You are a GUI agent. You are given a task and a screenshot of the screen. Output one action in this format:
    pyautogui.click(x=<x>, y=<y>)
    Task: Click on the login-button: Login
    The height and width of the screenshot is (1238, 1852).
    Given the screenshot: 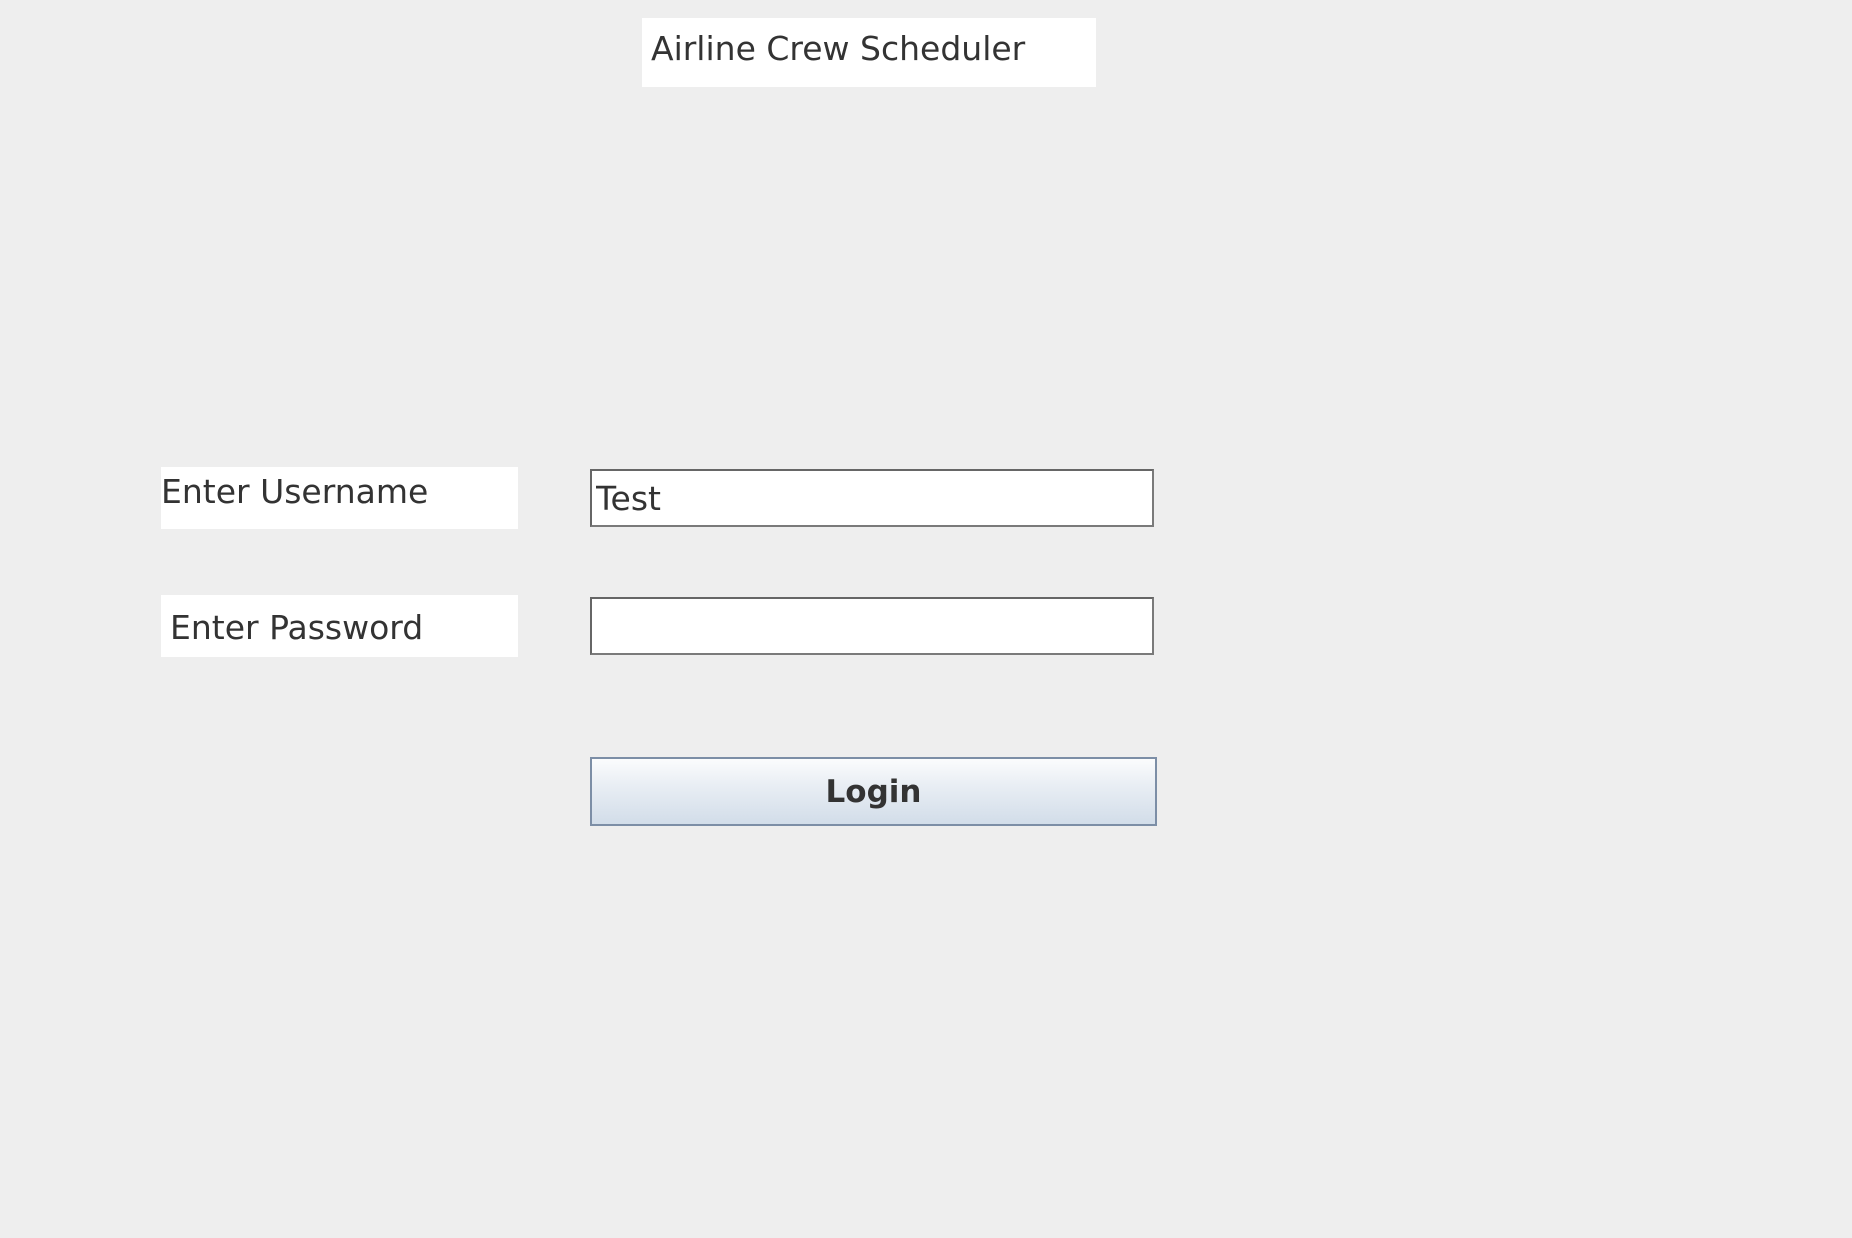 What is the action you would take?
    pyautogui.click(x=873, y=791)
    